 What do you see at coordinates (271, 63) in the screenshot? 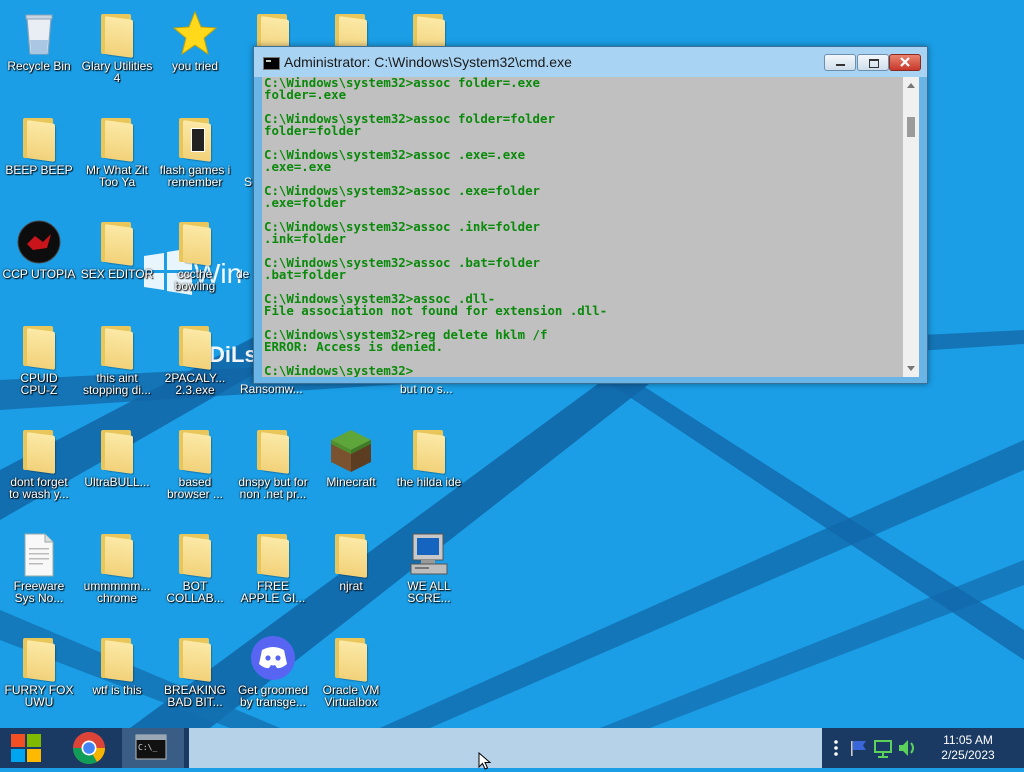
I see `cmd-icon` at bounding box center [271, 63].